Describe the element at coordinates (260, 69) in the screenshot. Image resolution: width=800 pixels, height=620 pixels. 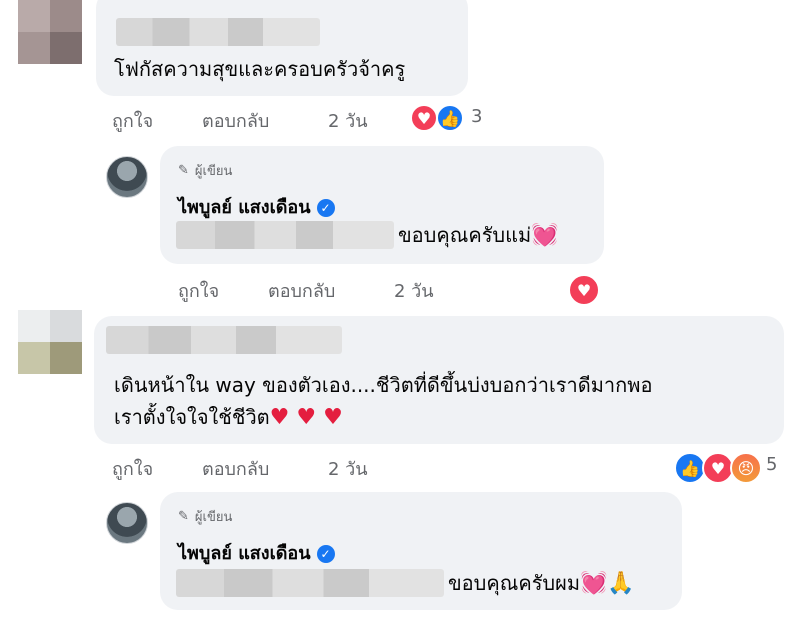
I see `comment-text: โฟกัสความสุขและครอบครัวจ้าครู` at that location.